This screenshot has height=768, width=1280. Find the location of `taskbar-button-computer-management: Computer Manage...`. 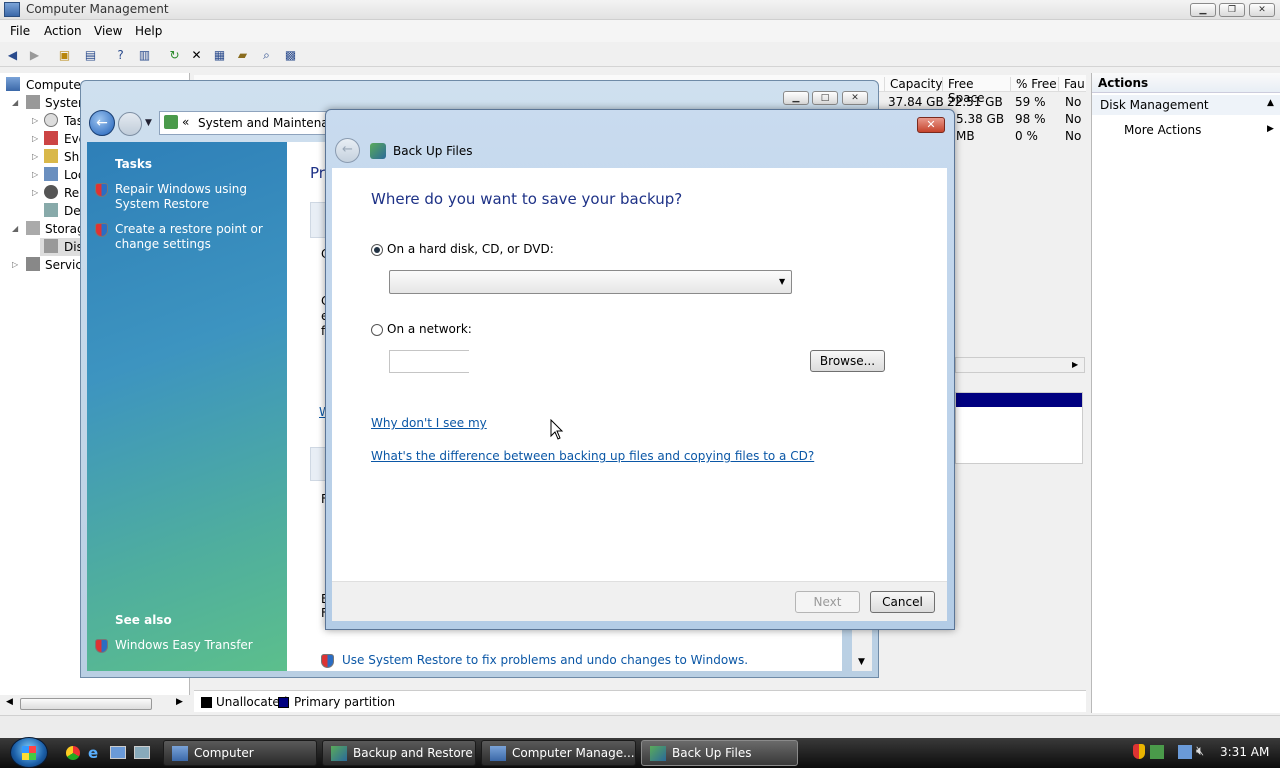

taskbar-button-computer-management: Computer Manage... is located at coordinates (558, 753).